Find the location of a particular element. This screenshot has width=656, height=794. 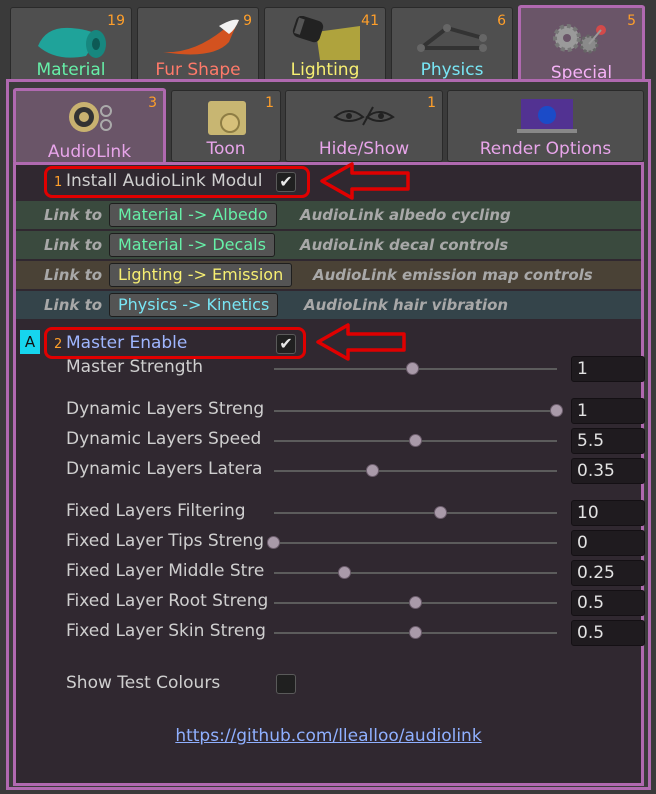

tab-audiolink: 3 AudioLink is located at coordinates (89, 126).